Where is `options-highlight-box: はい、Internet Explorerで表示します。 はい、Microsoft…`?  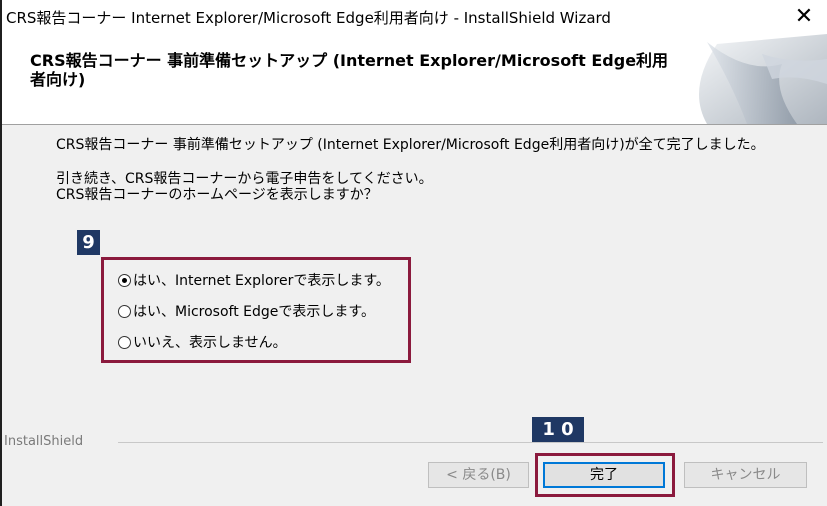
options-highlight-box: はい、Internet Explorerで表示します。 はい、Microsoft… is located at coordinates (256, 310).